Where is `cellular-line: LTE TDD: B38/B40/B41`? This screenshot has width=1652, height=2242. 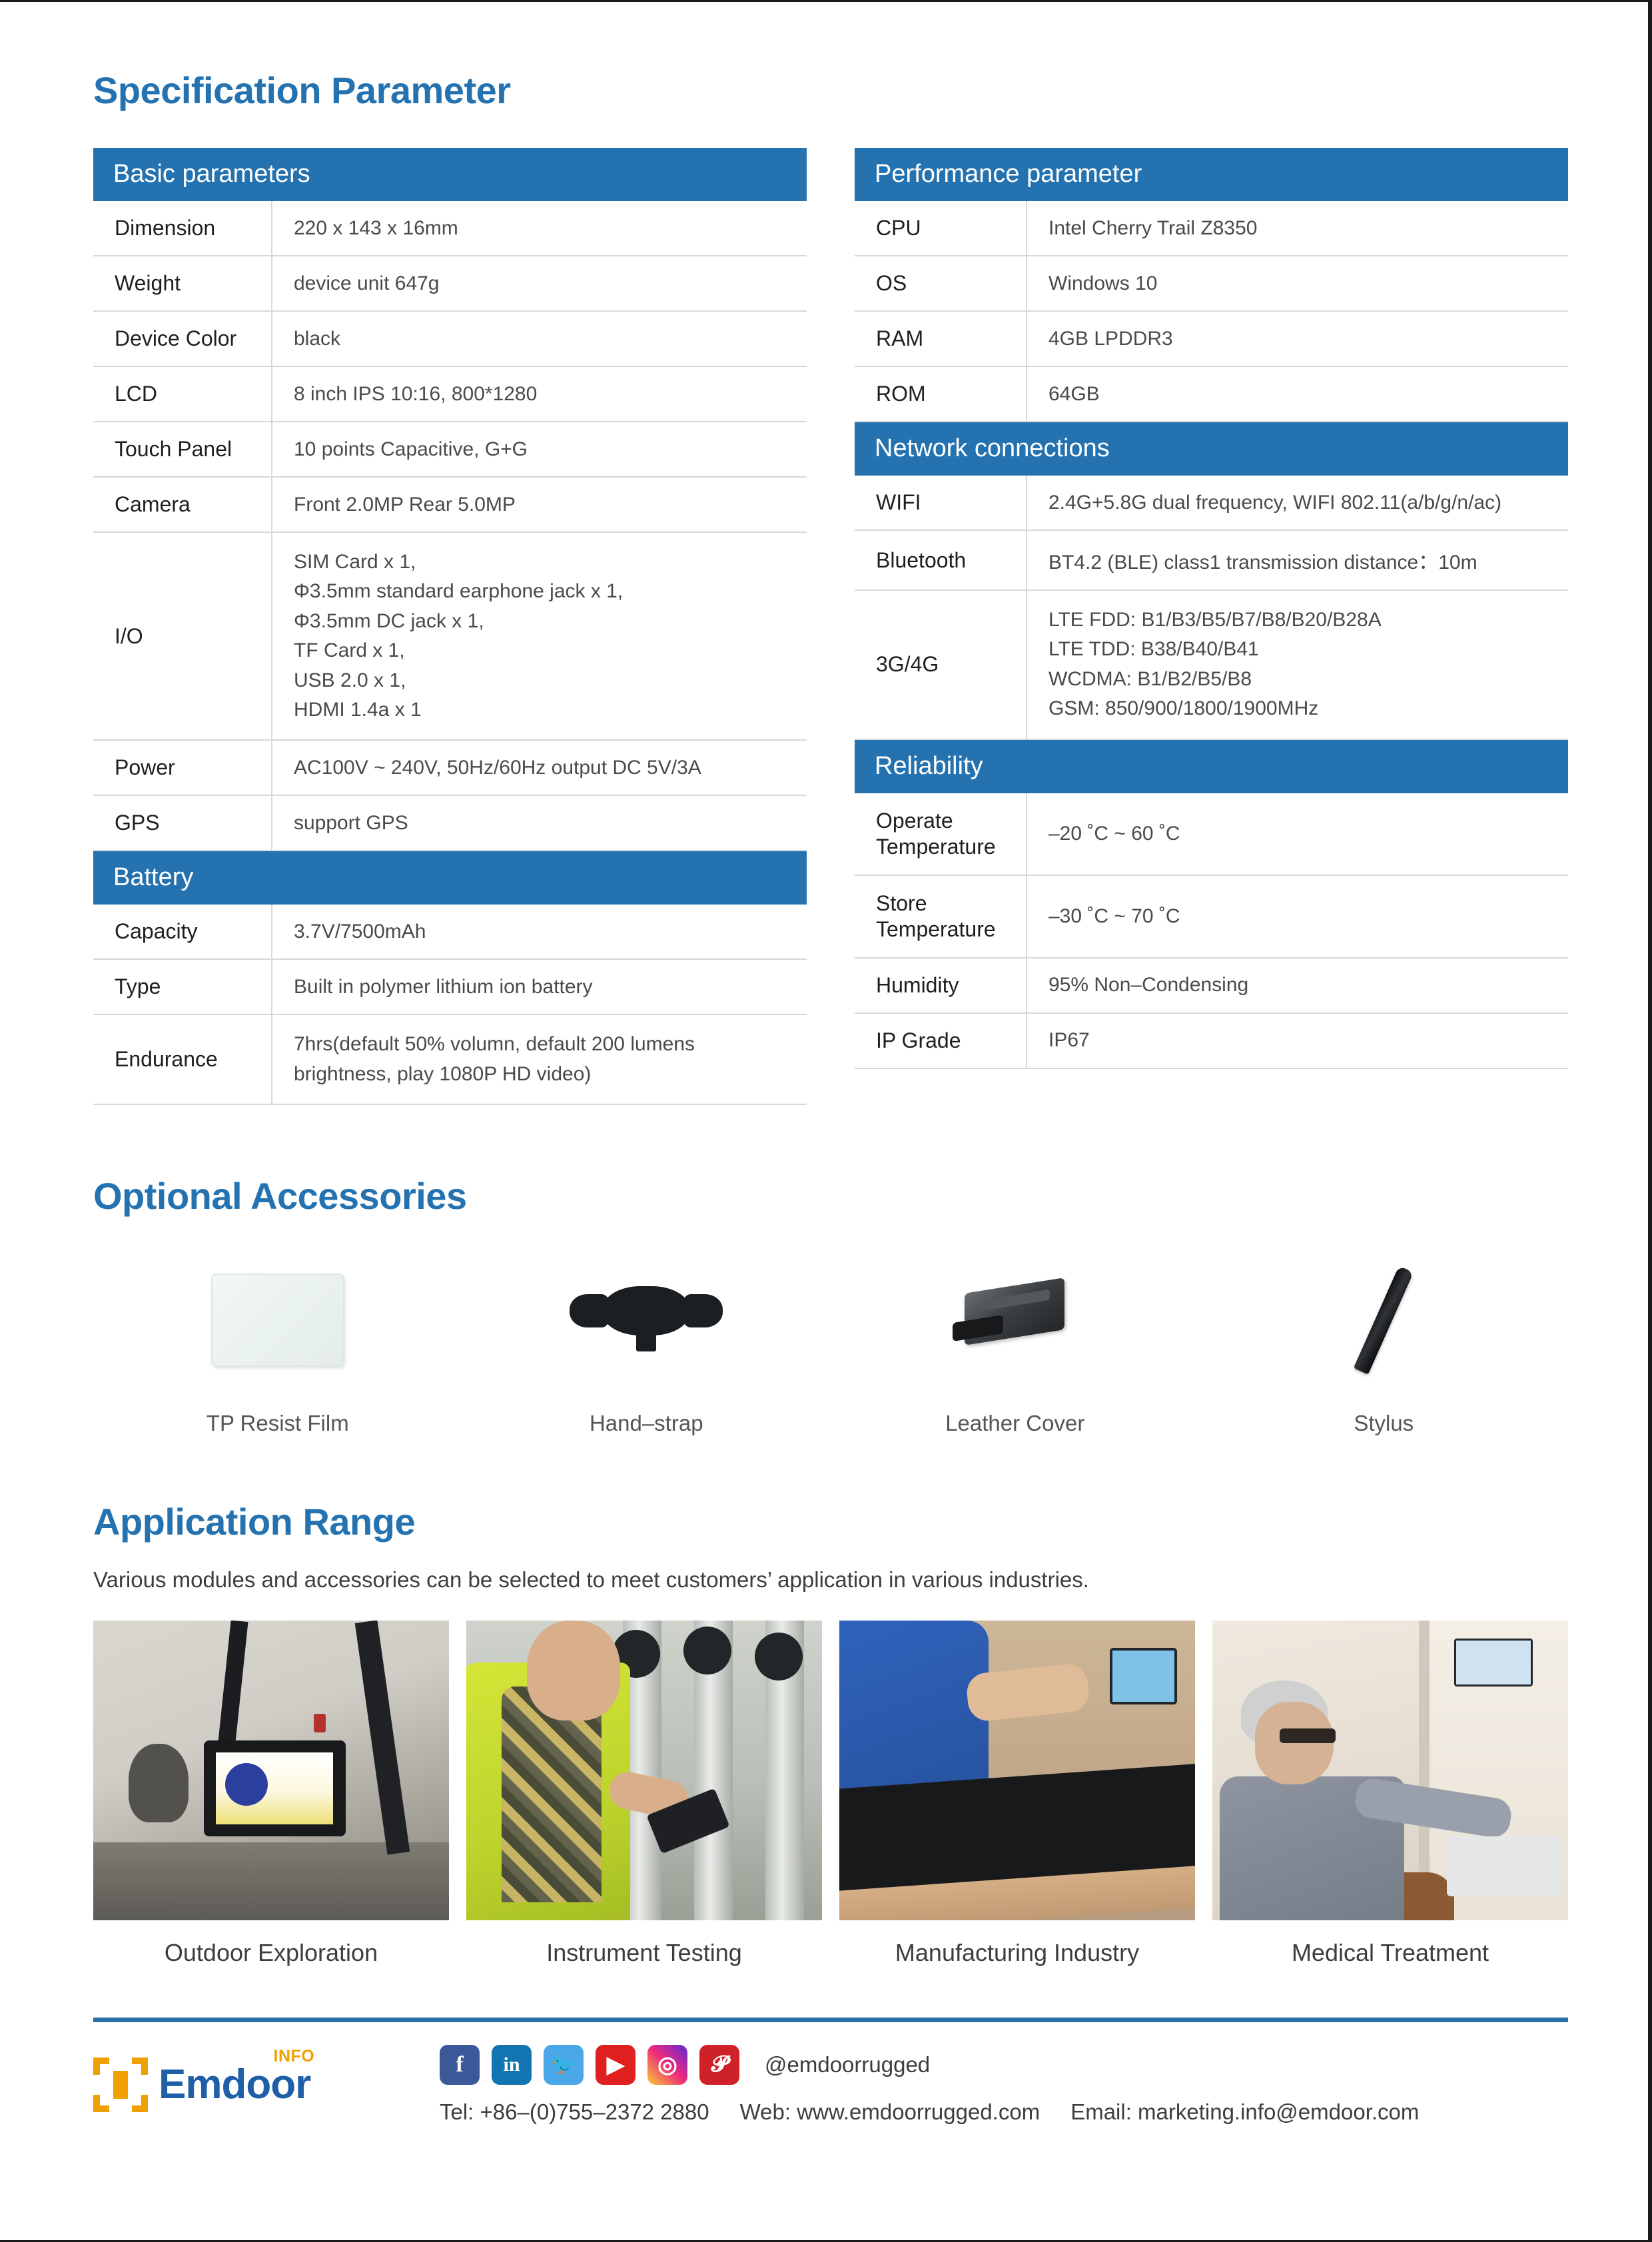
cellular-line: LTE TDD: B38/B40/B41 is located at coordinates (1153, 649).